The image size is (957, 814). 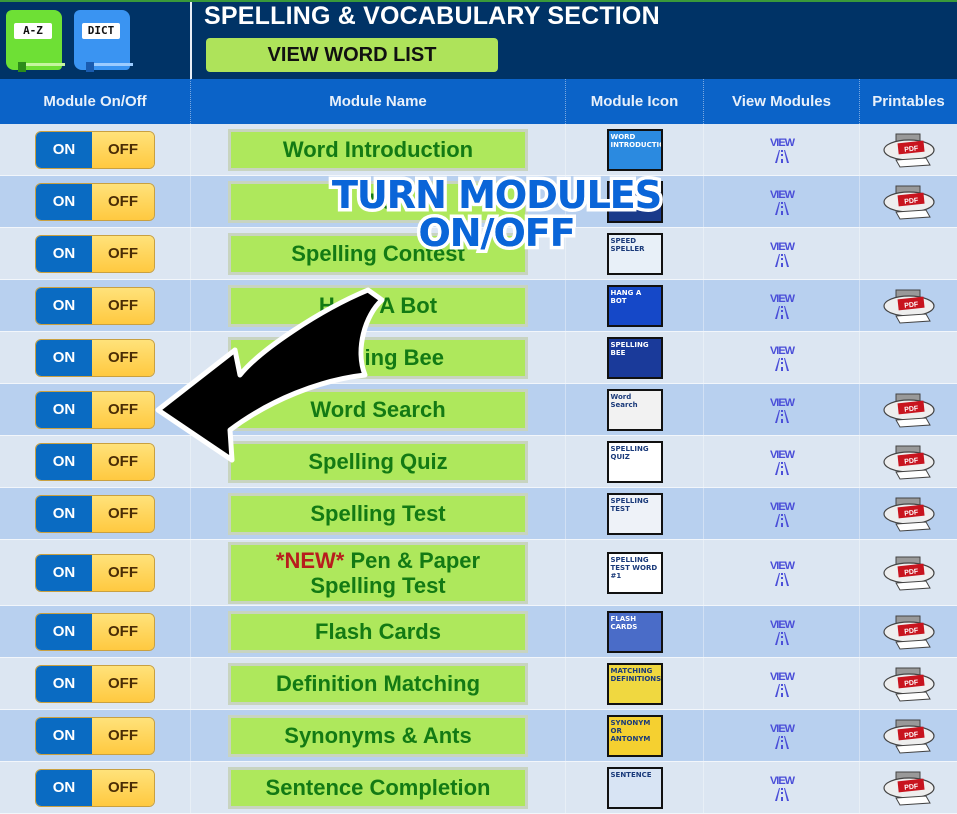 What do you see at coordinates (635, 101) in the screenshot?
I see `column-header-module-icon: Module Icon` at bounding box center [635, 101].